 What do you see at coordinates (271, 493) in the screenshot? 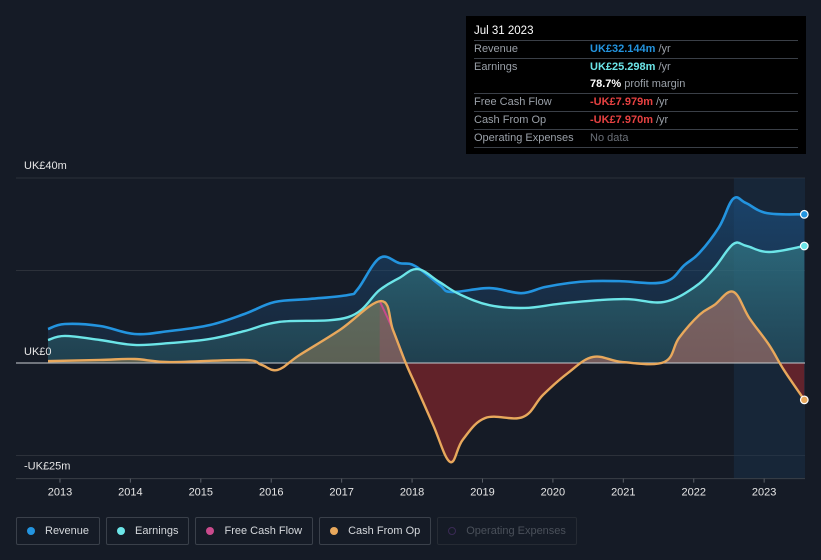
I see `x-tick-label: 2016` at bounding box center [271, 493].